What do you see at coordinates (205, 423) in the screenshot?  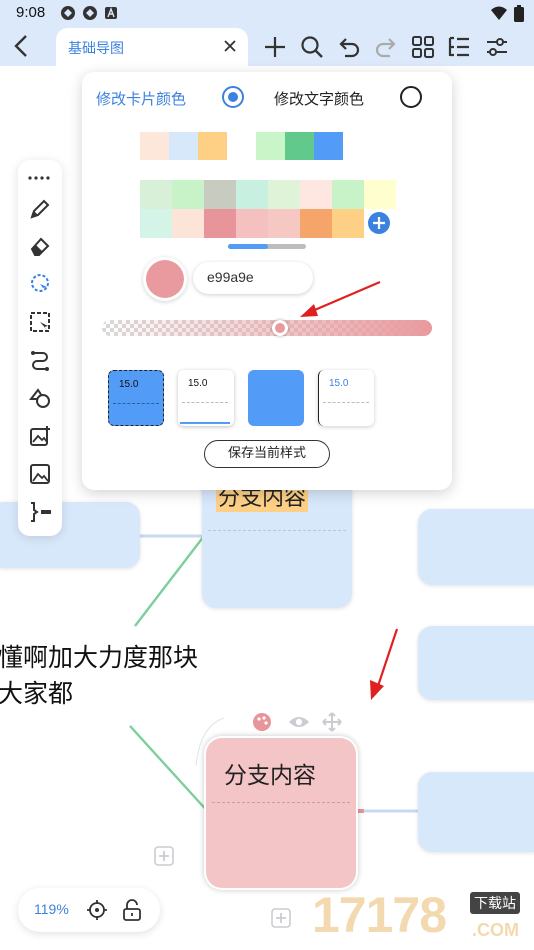 I see `preset-underline` at bounding box center [205, 423].